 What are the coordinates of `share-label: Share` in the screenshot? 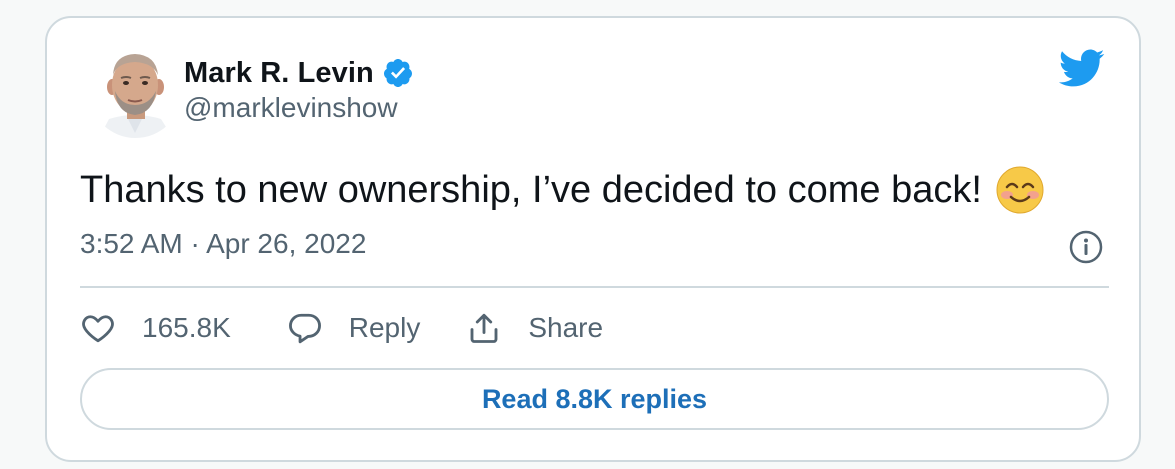 It's located at (566, 327).